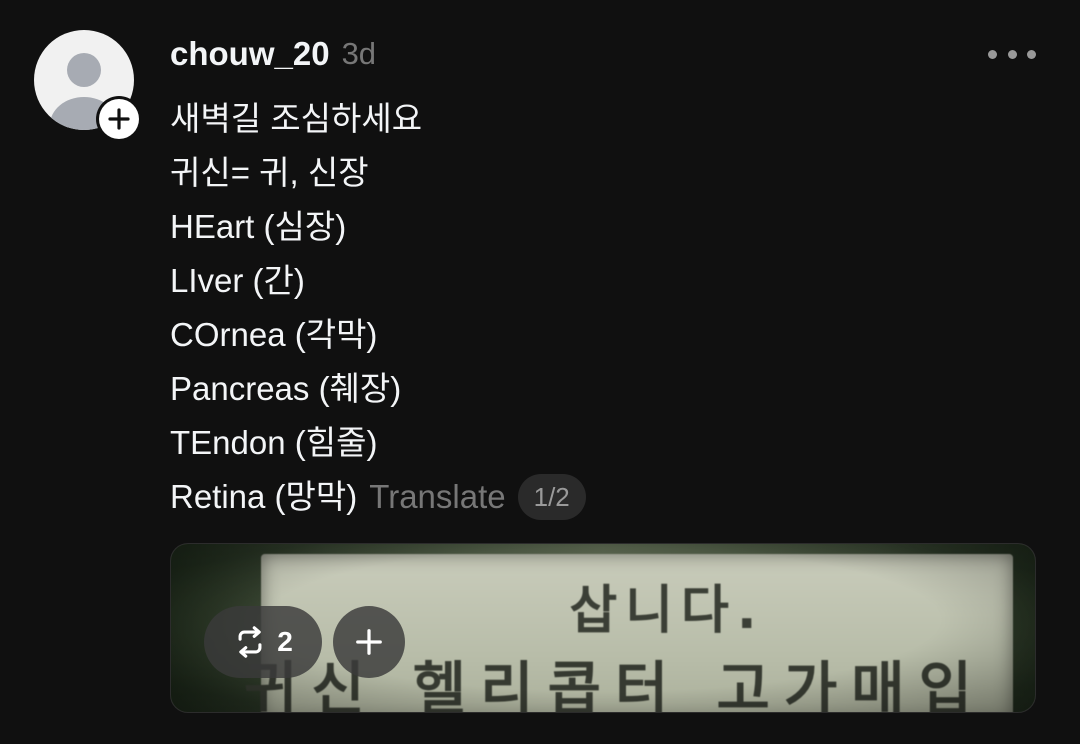 This screenshot has height=744, width=1080. I want to click on post-text-line: LIver (간), so click(237, 280).